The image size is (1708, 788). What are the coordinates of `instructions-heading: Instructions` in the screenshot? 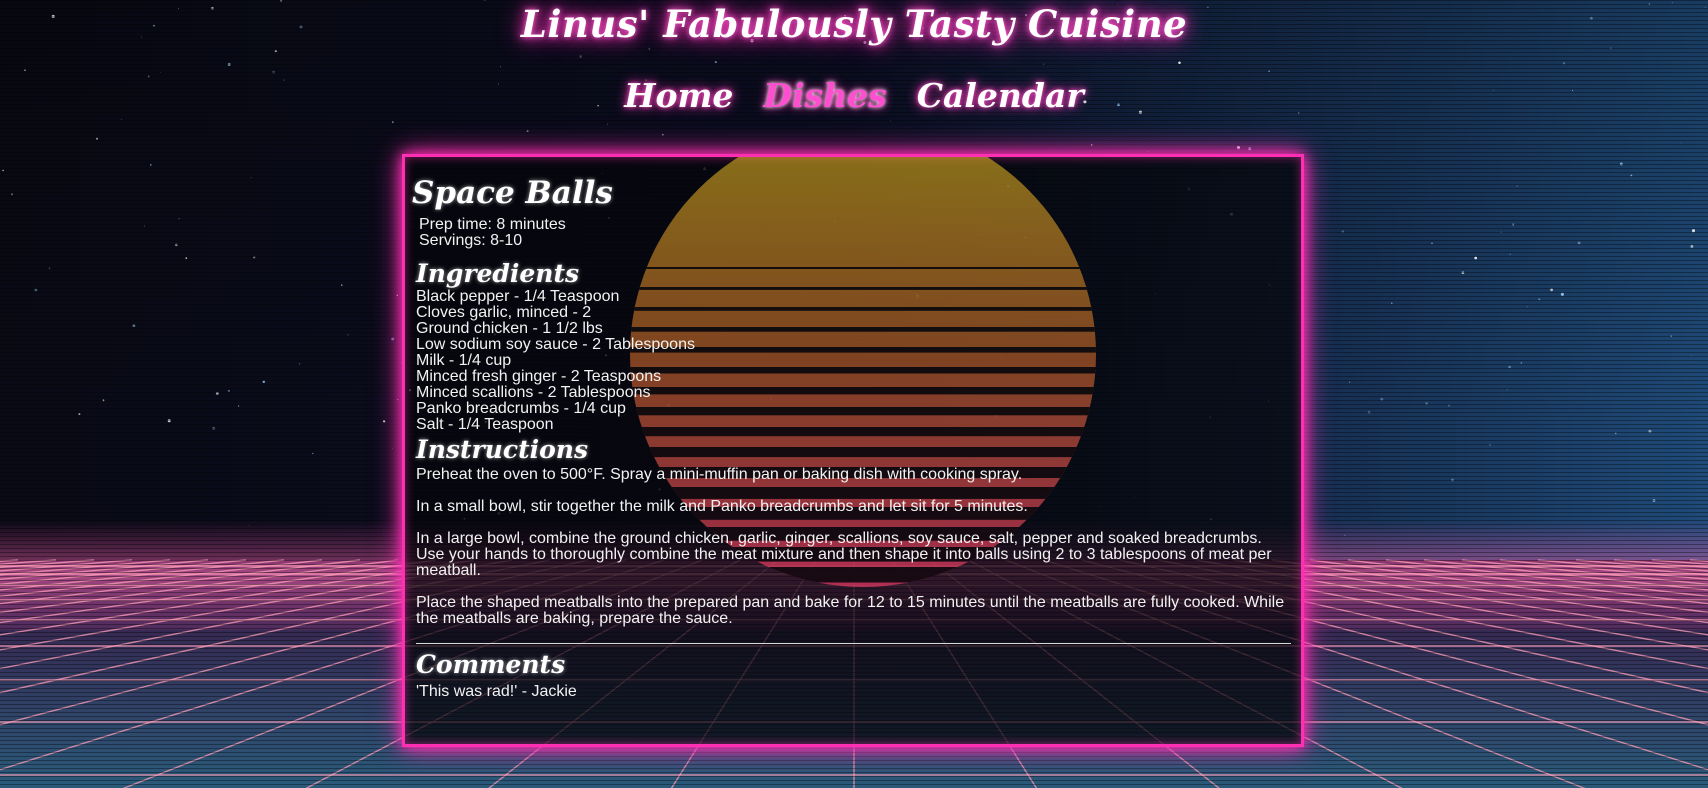 It's located at (502, 449).